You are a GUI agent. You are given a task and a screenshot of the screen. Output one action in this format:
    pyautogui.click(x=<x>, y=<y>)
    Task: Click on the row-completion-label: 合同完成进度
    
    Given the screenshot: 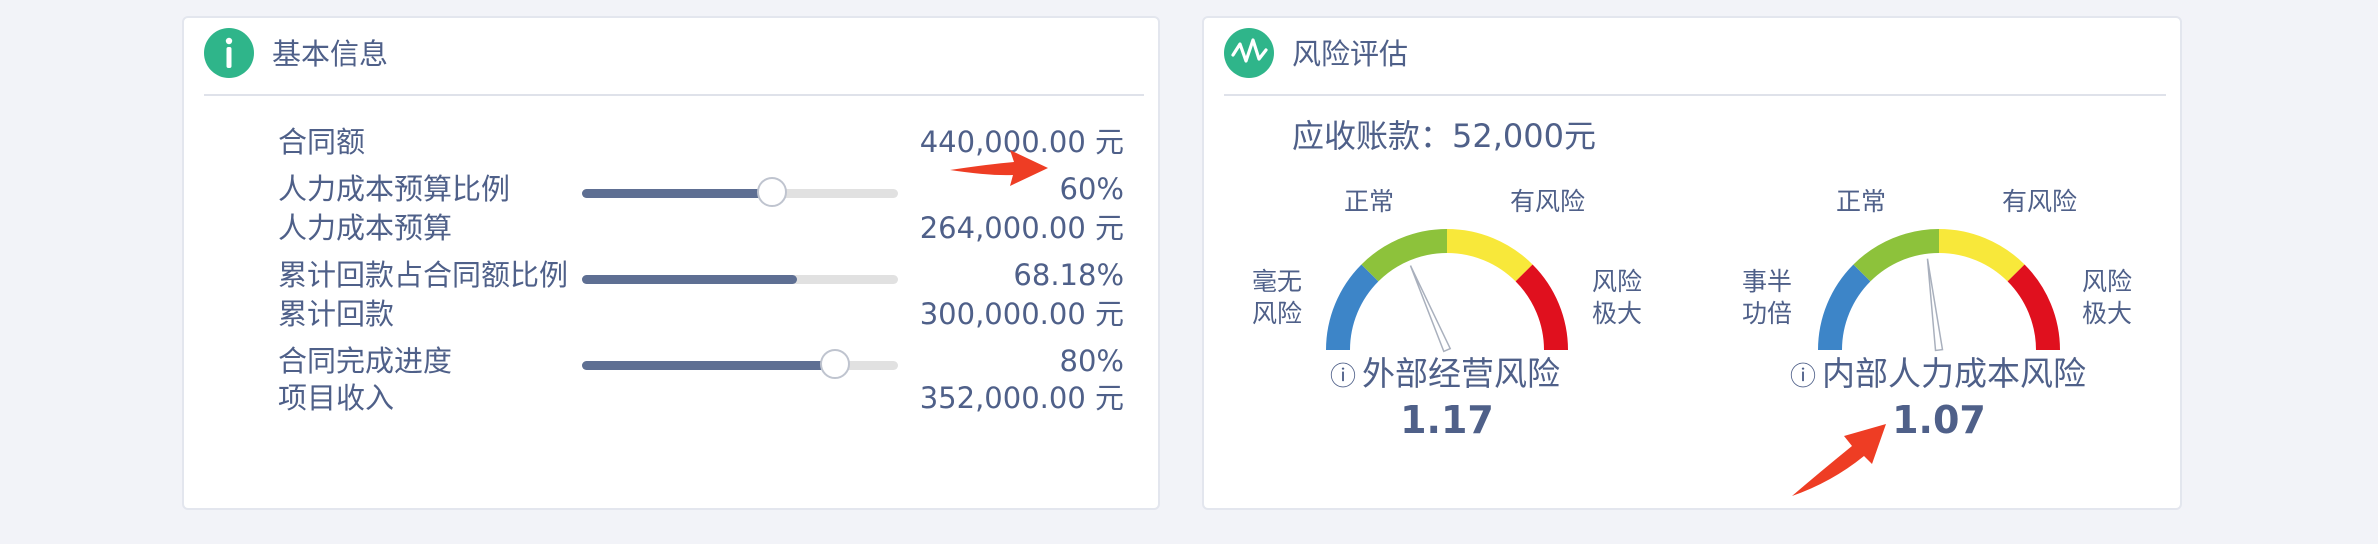 What is the action you would take?
    pyautogui.click(x=365, y=361)
    